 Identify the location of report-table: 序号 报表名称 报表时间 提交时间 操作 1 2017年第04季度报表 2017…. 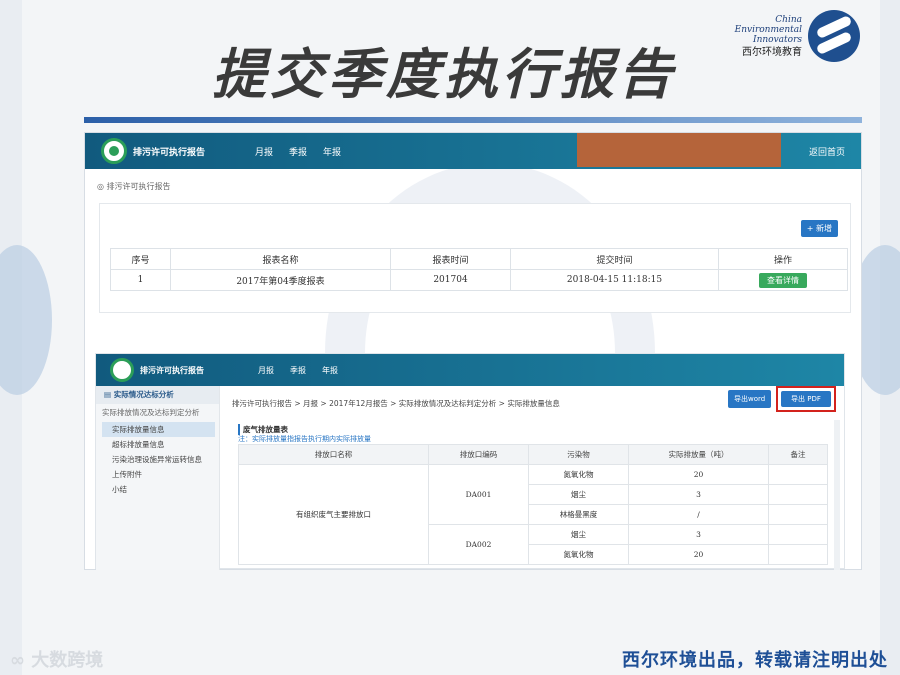
(479, 269).